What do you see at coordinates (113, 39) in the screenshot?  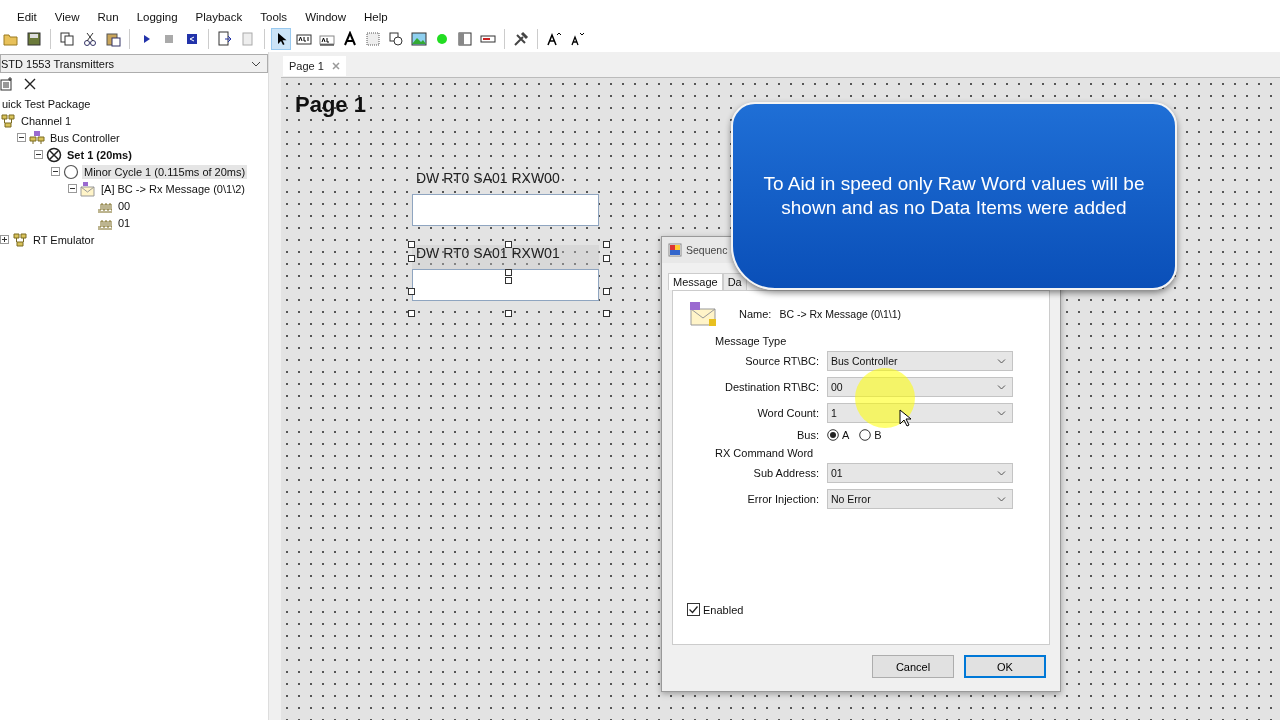 I see `paste-icon` at bounding box center [113, 39].